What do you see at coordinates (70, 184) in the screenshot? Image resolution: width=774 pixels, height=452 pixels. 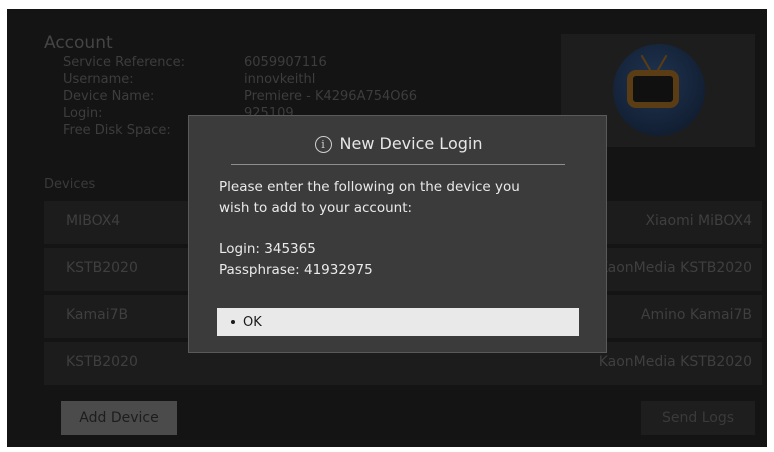 I see `devices-label: Devices` at bounding box center [70, 184].